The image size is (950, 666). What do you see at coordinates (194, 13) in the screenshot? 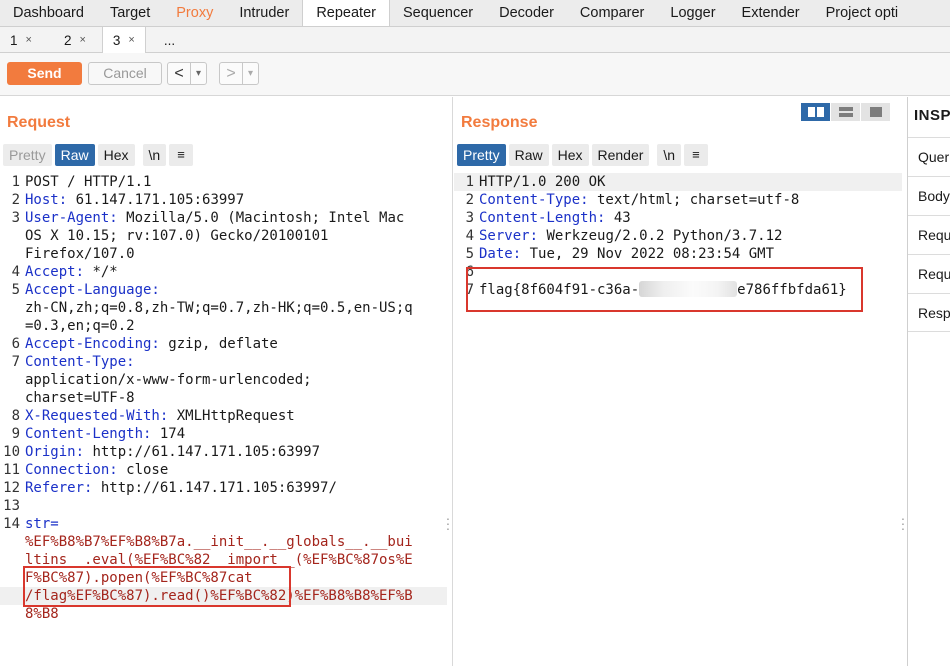
I see `tab-proxy: Proxy` at bounding box center [194, 13].